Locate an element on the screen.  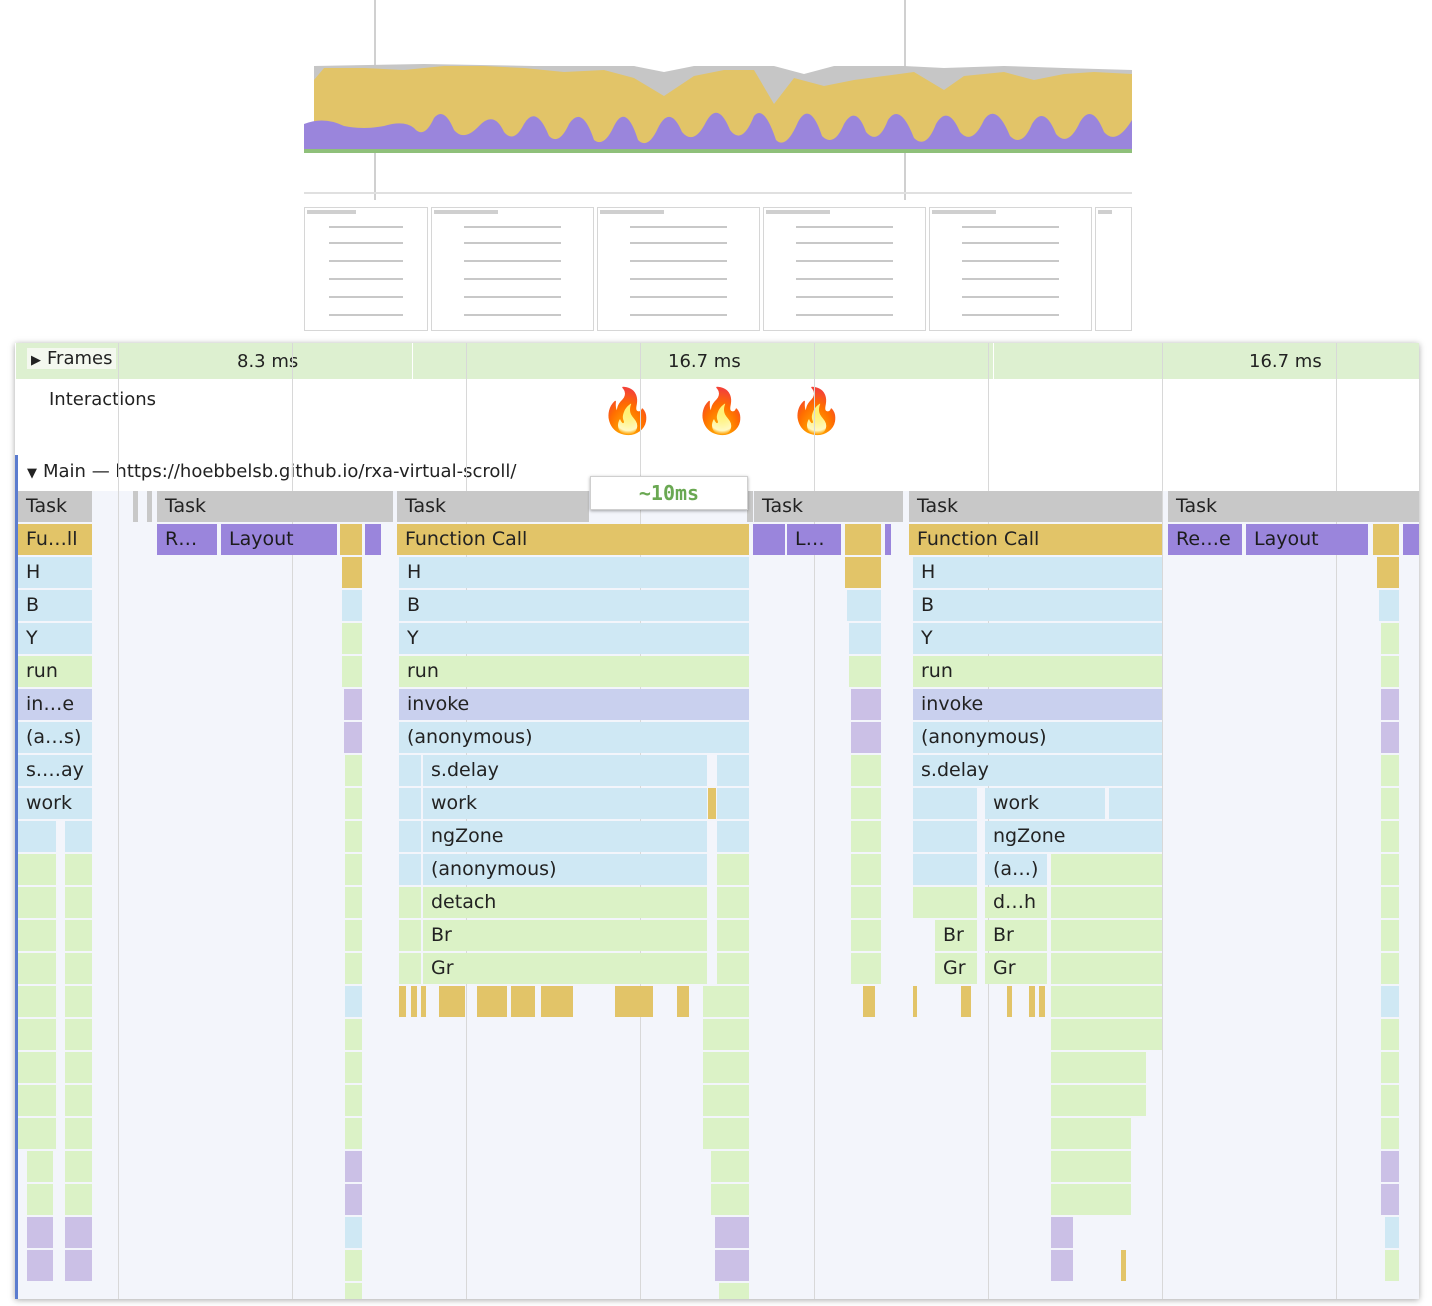
filmstrip is located at coordinates (718, 269).